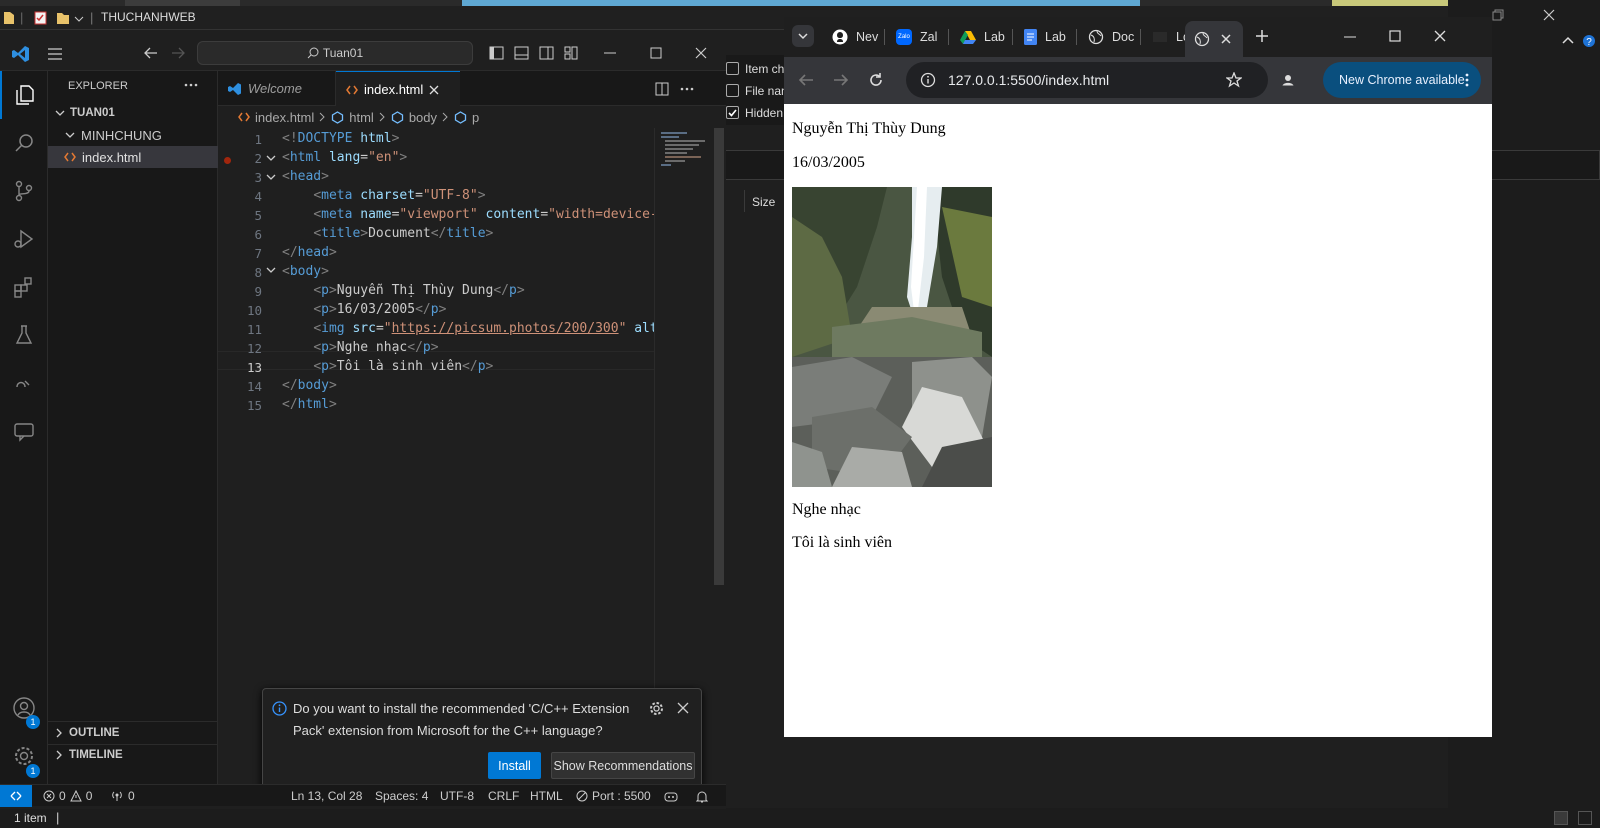 This screenshot has height=828, width=1600. I want to click on close-window-icon, so click(1549, 15).